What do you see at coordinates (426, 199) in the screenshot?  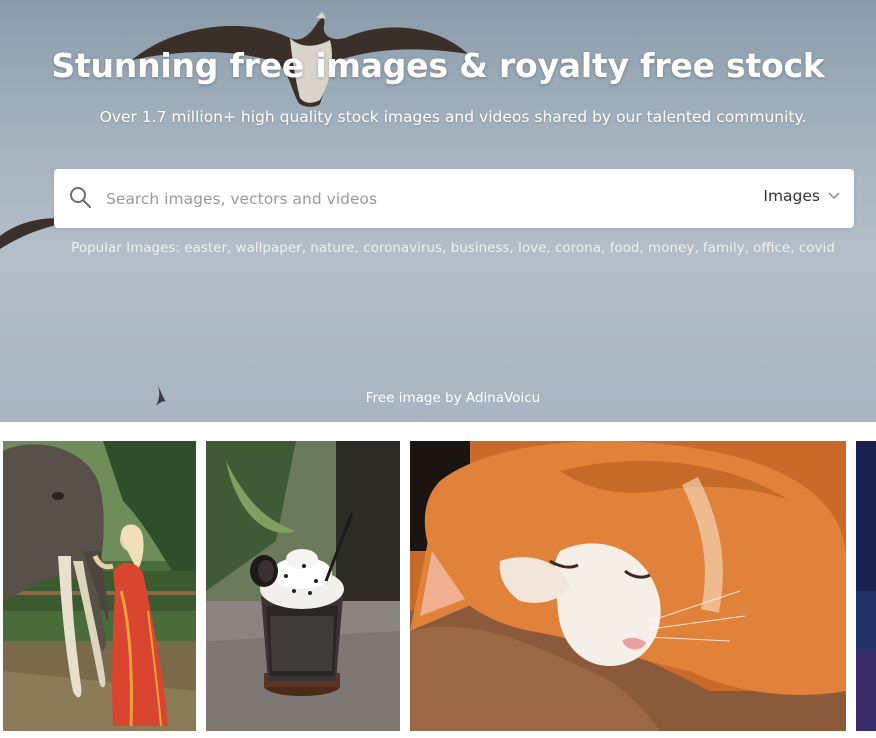 I see `search-input` at bounding box center [426, 199].